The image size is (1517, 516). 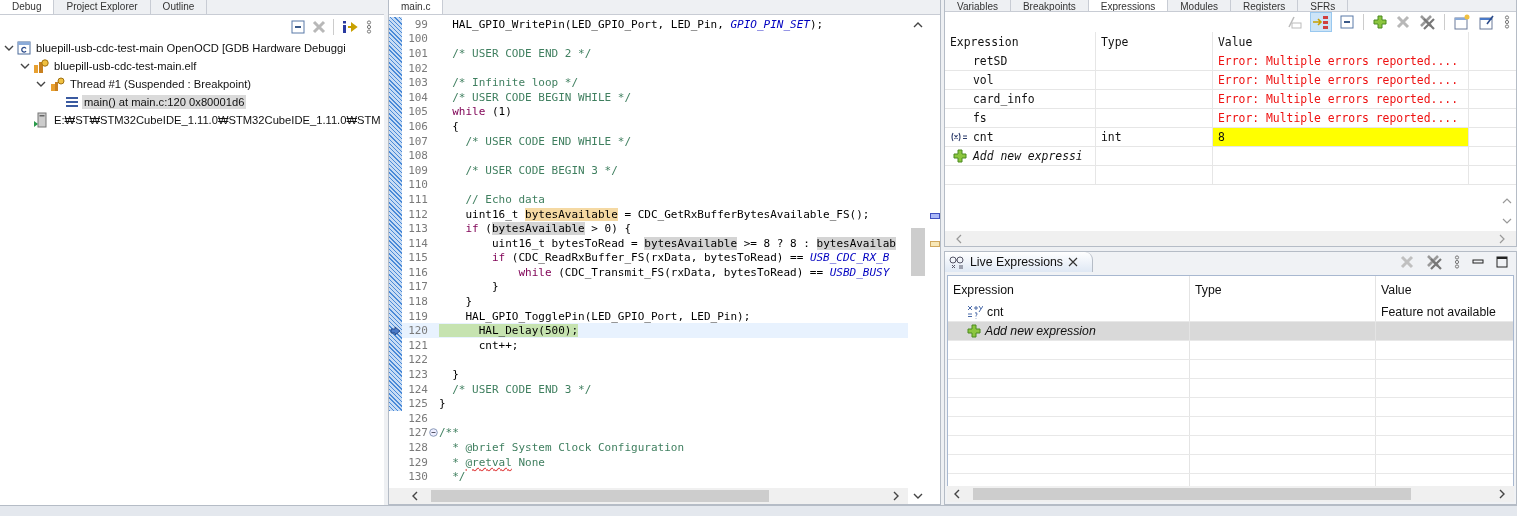 I want to click on process-gear-icon, so click(x=41, y=66).